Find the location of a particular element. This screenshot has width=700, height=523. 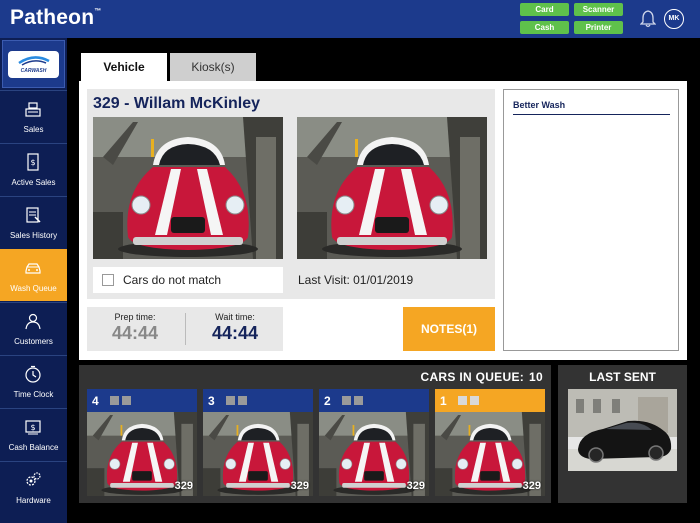

bell-icon is located at coordinates (648, 19).